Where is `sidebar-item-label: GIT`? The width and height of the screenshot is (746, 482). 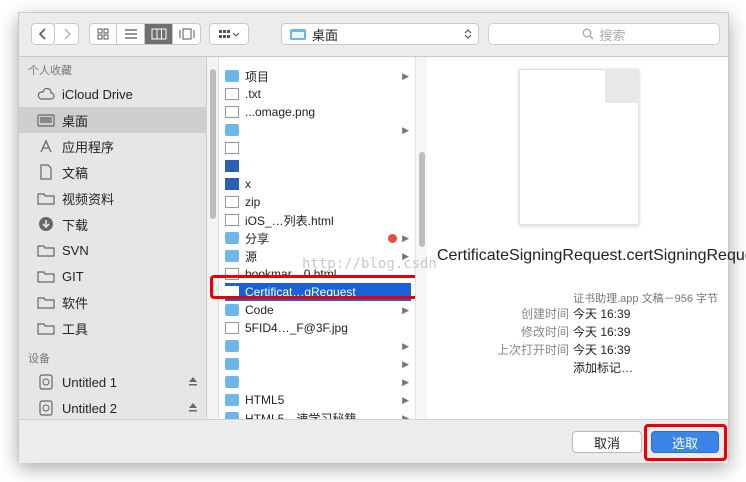
sidebar-item-label: GIT is located at coordinates (73, 276).